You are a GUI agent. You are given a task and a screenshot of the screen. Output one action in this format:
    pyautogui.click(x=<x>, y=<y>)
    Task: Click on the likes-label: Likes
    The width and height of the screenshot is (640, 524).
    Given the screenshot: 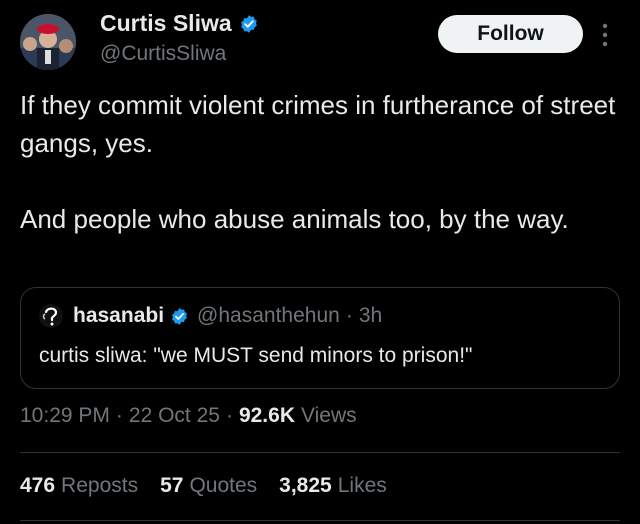 What is the action you would take?
    pyautogui.click(x=362, y=485)
    